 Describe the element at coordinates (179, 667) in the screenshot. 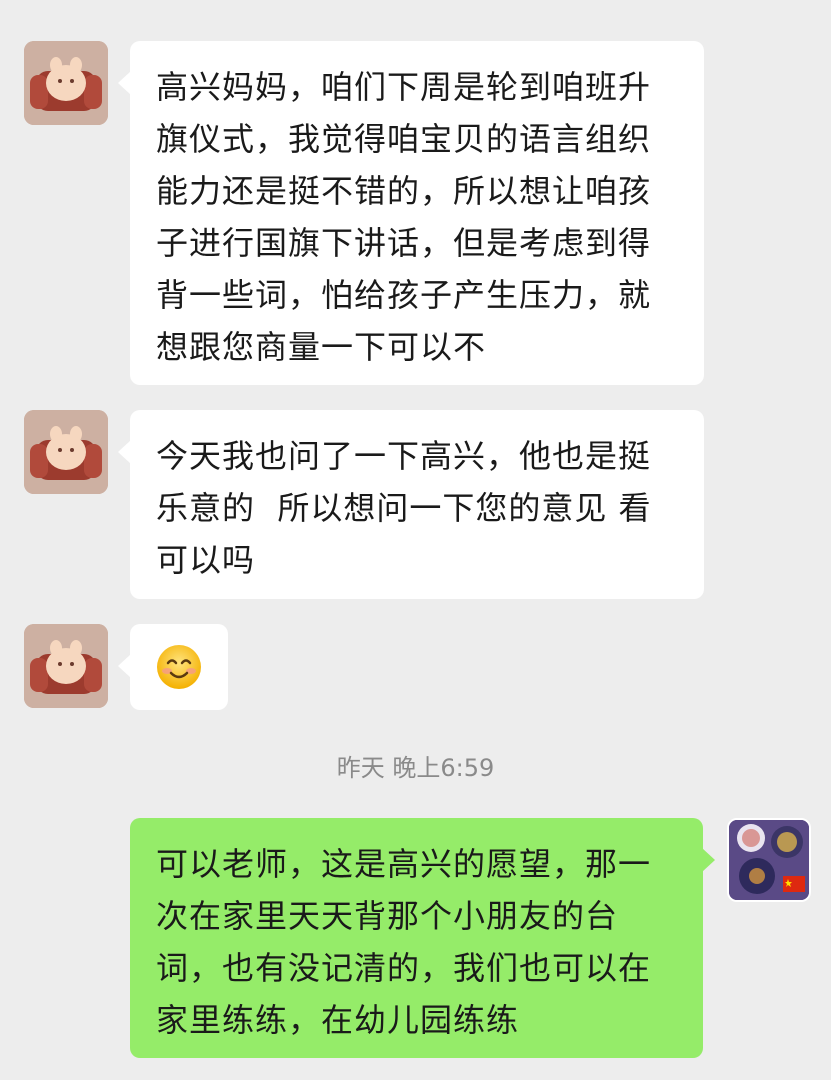

I see `smile-emoji-icon` at that location.